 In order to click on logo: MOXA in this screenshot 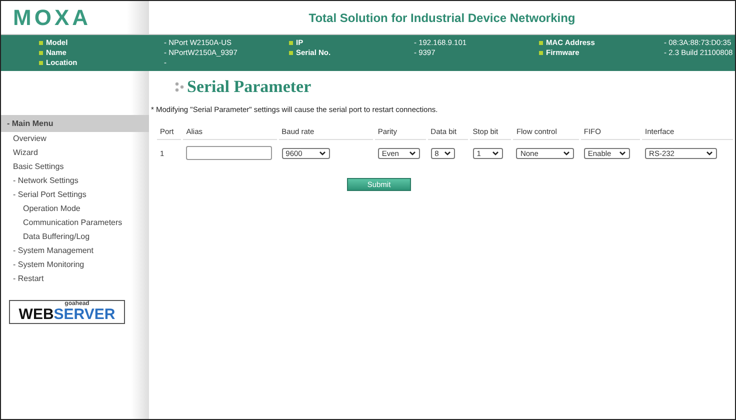, I will do `click(52, 17)`.